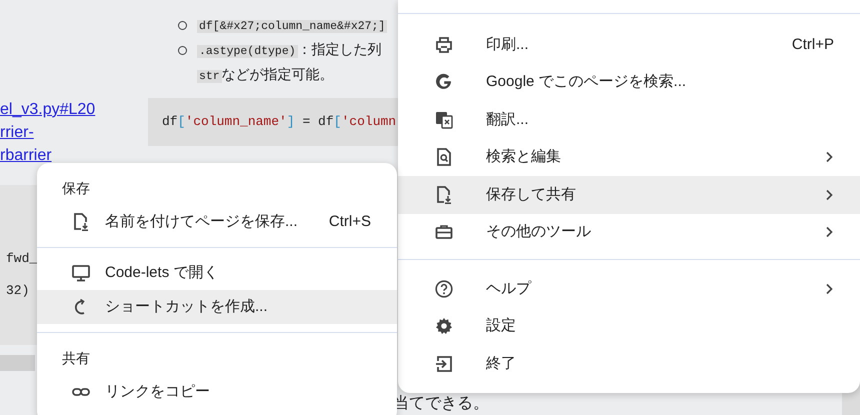 The height and width of the screenshot is (415, 860). Describe the element at coordinates (444, 119) in the screenshot. I see `translate-icon` at that location.